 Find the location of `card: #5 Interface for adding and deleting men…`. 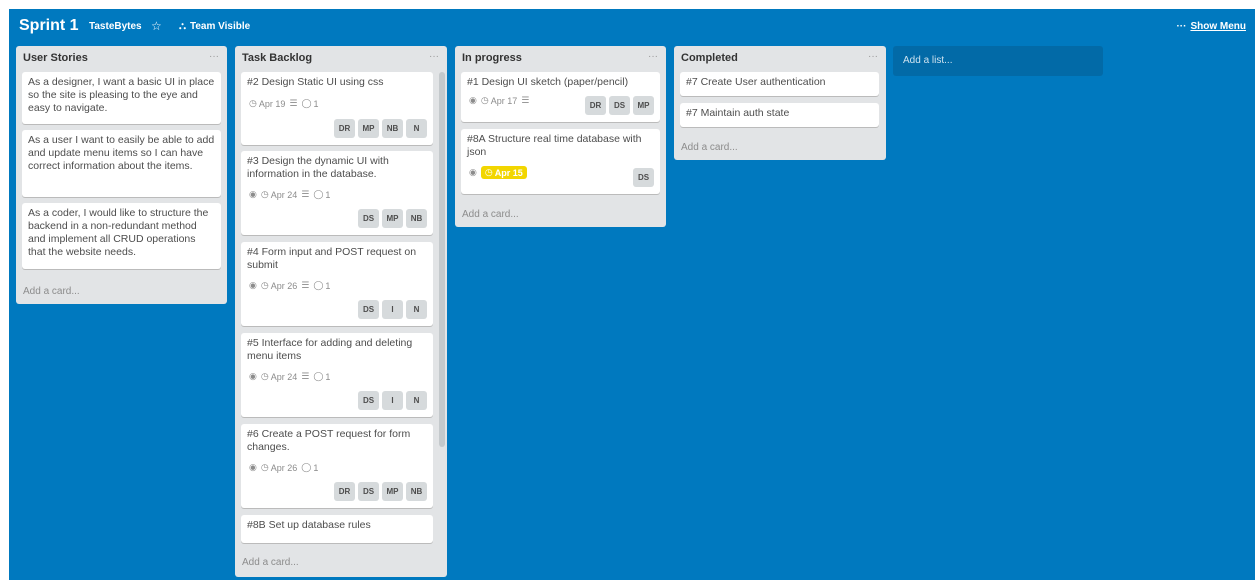

card: #5 Interface for adding and deleting men… is located at coordinates (337, 375).